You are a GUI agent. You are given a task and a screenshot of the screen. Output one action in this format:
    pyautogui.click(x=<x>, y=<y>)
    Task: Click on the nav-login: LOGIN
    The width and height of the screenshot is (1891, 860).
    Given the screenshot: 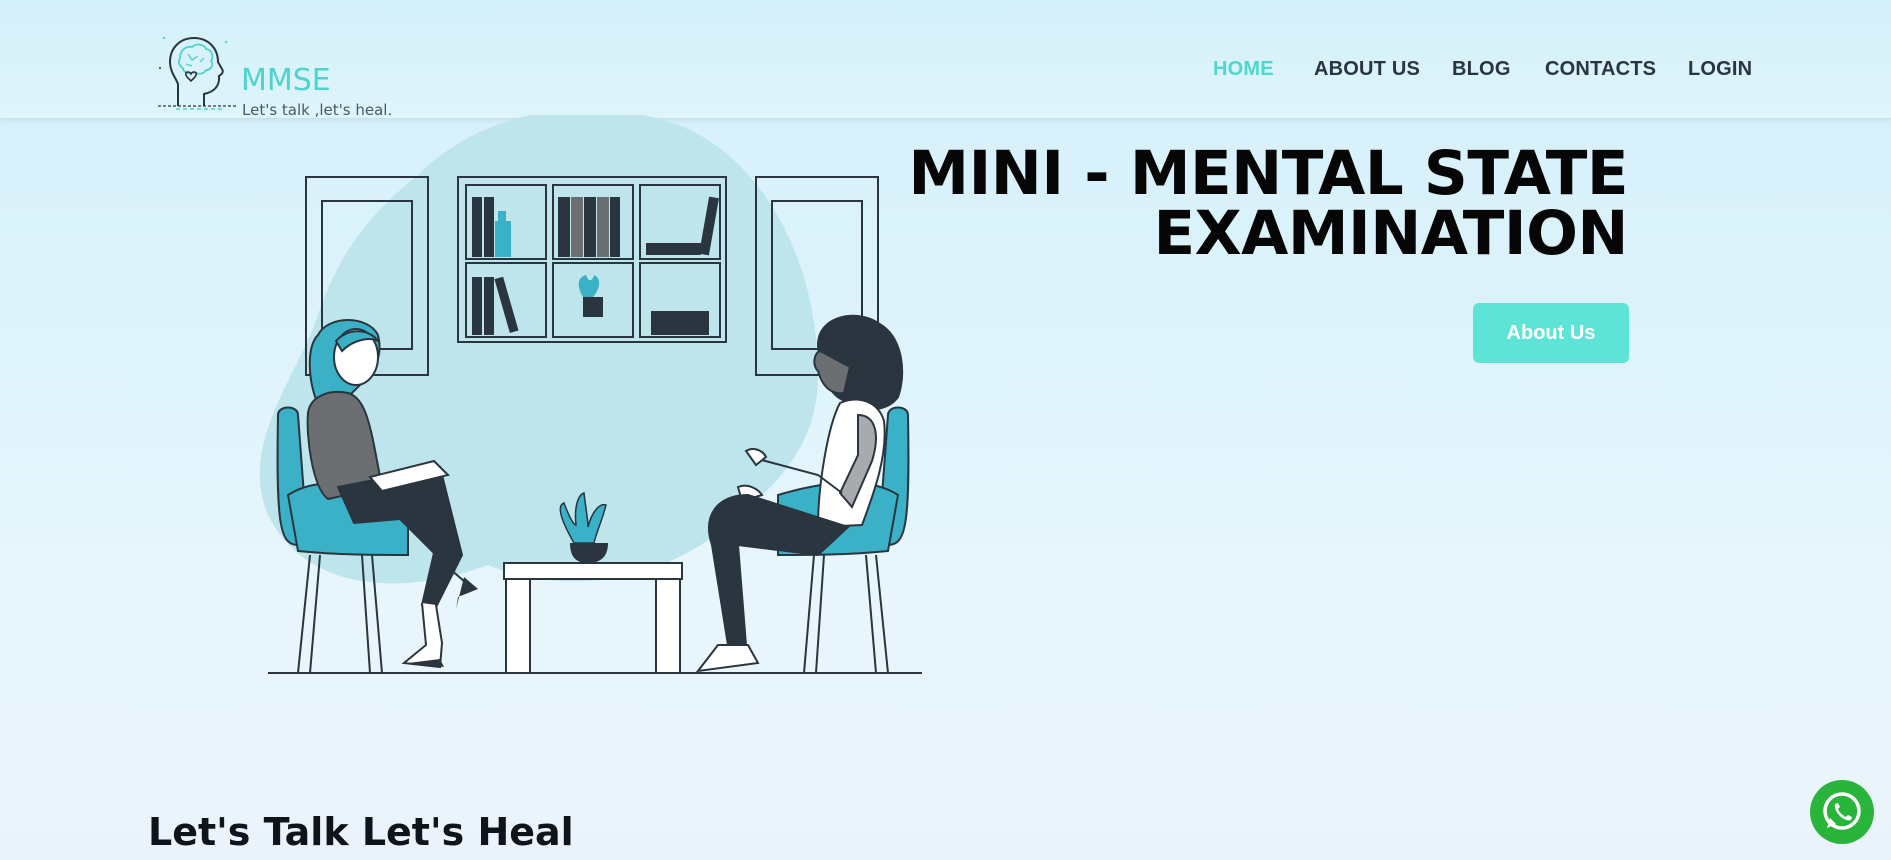 What is the action you would take?
    pyautogui.click(x=1720, y=69)
    